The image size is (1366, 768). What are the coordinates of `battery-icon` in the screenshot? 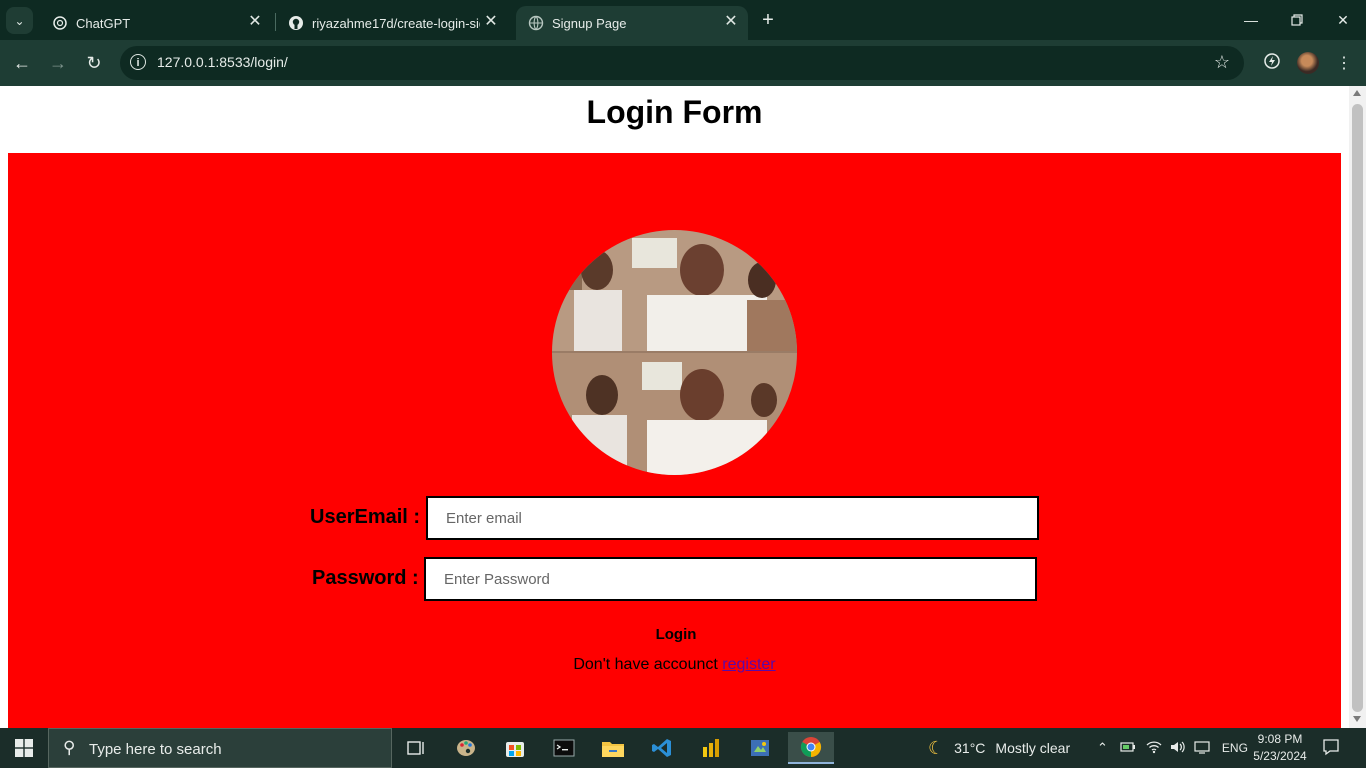 It's located at (1128, 748).